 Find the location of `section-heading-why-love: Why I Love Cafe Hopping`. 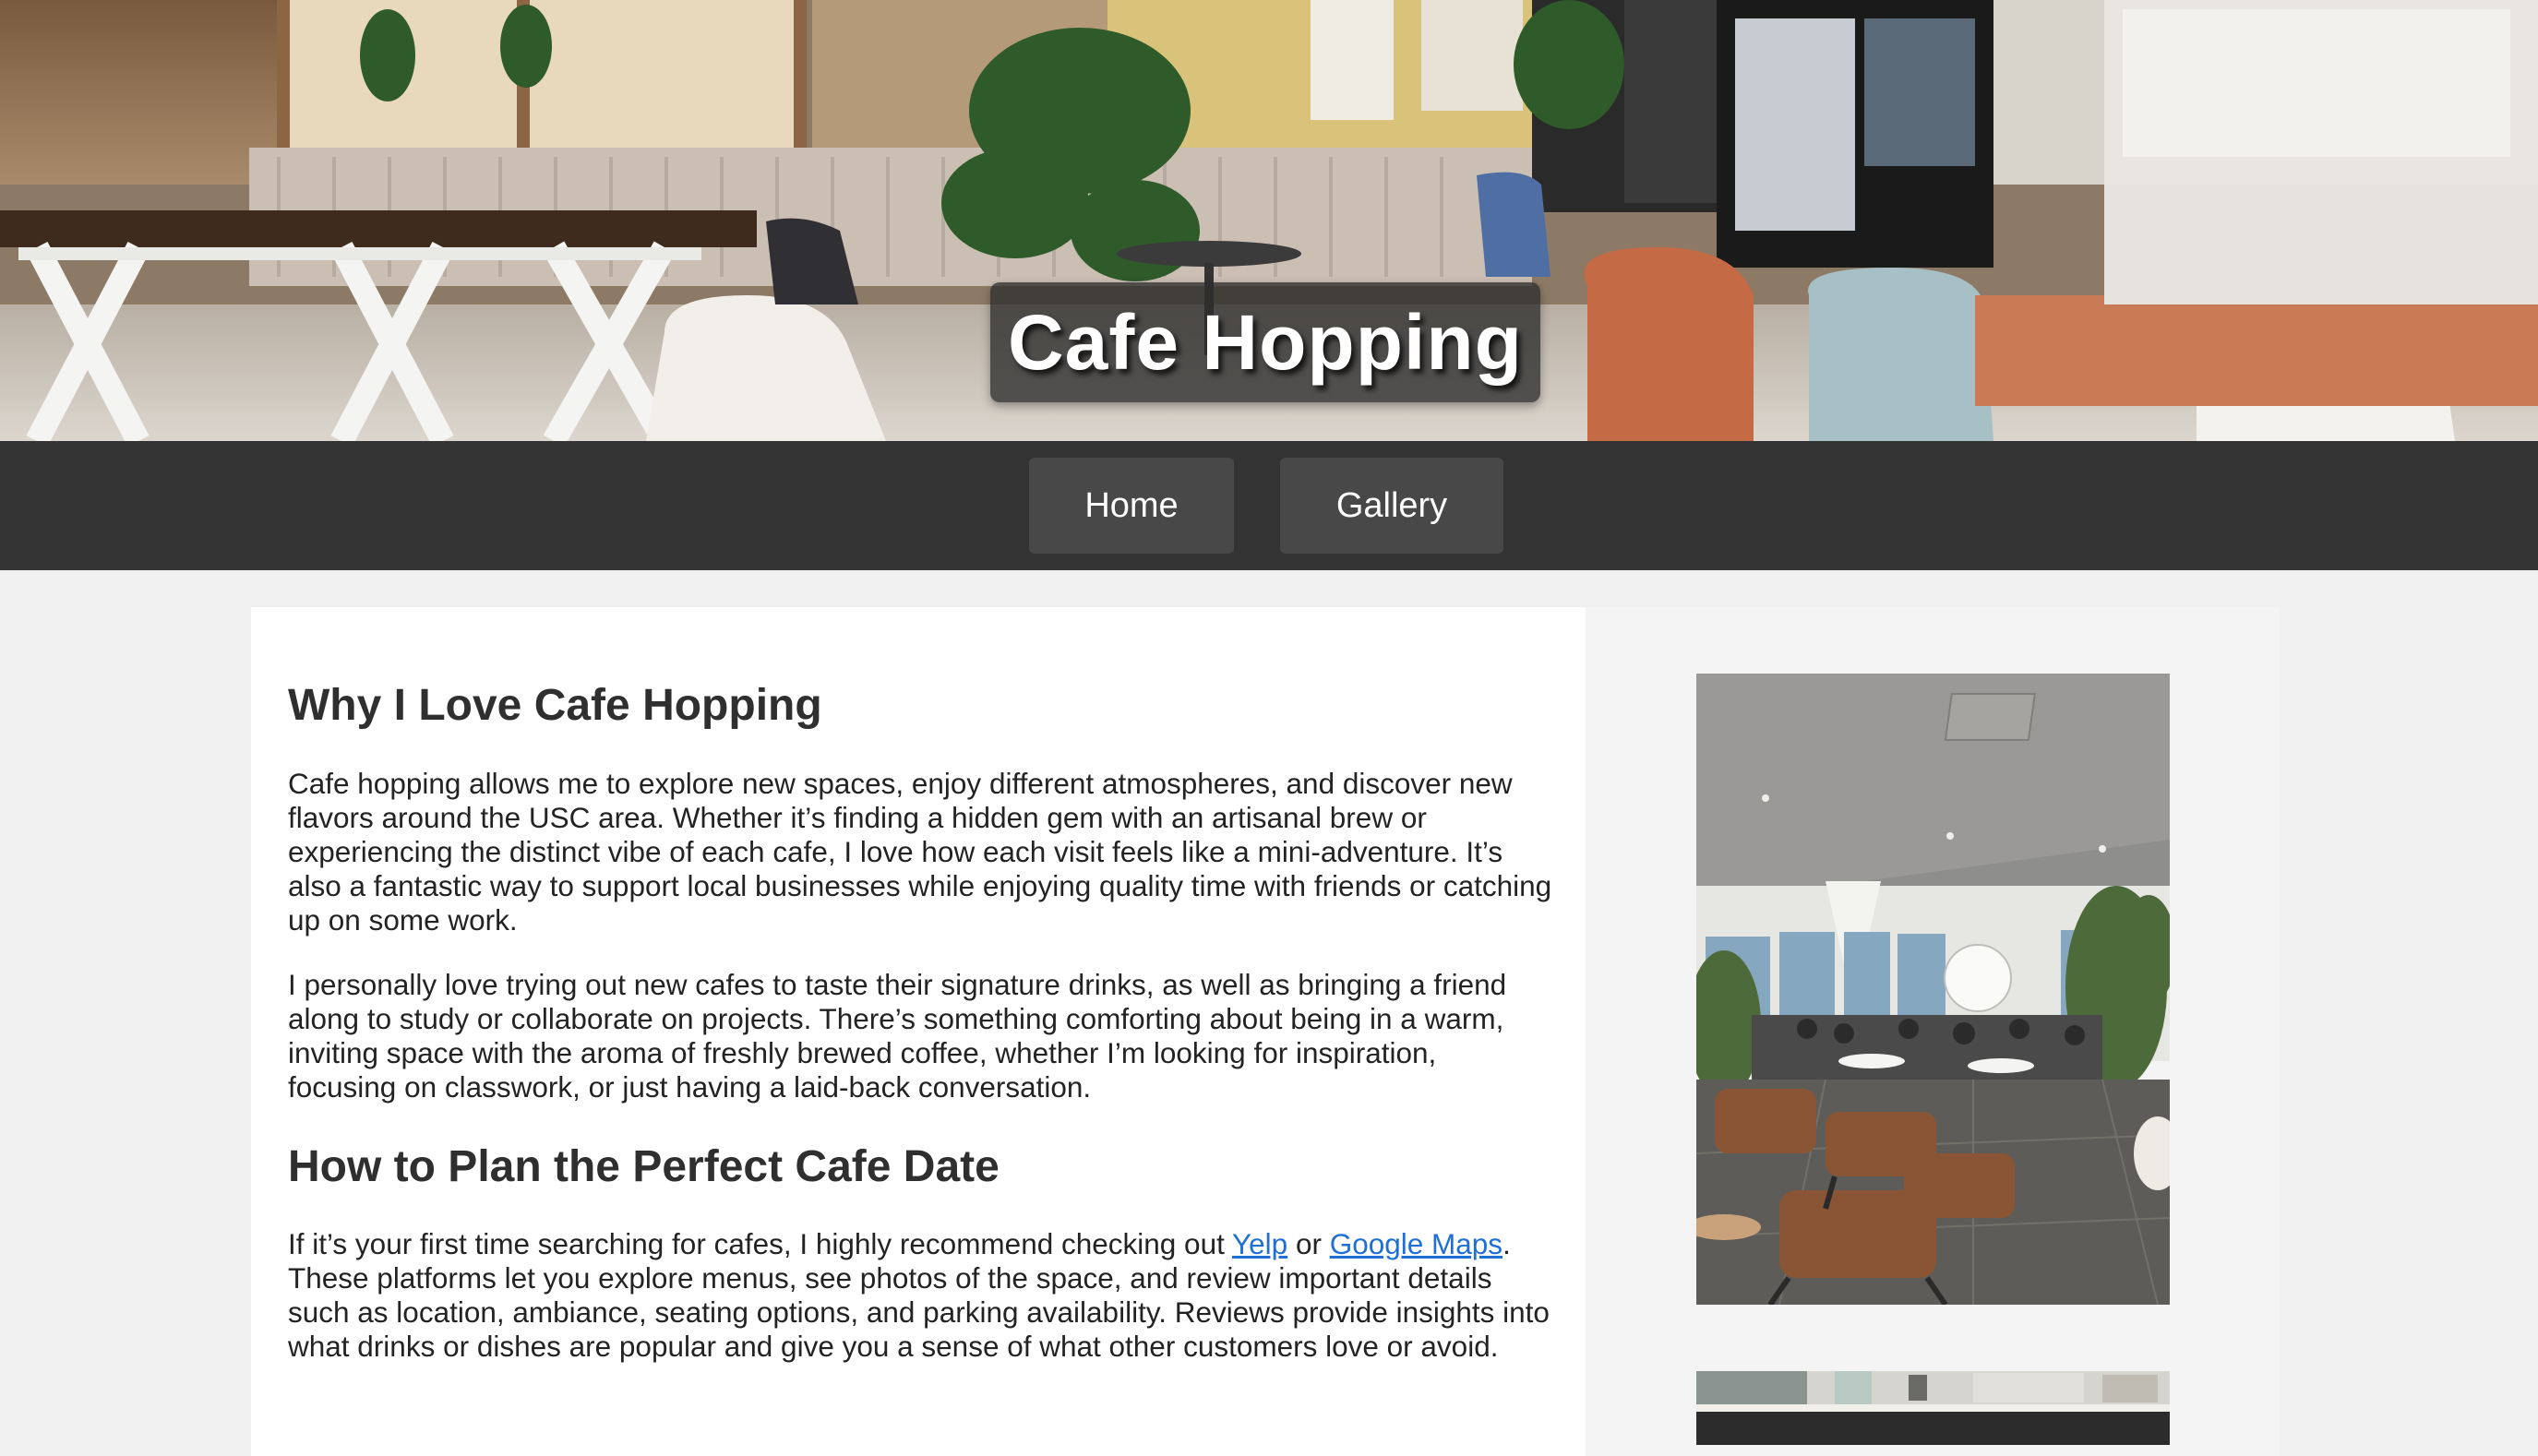

section-heading-why-love: Why I Love Cafe Hopping is located at coordinates (555, 705).